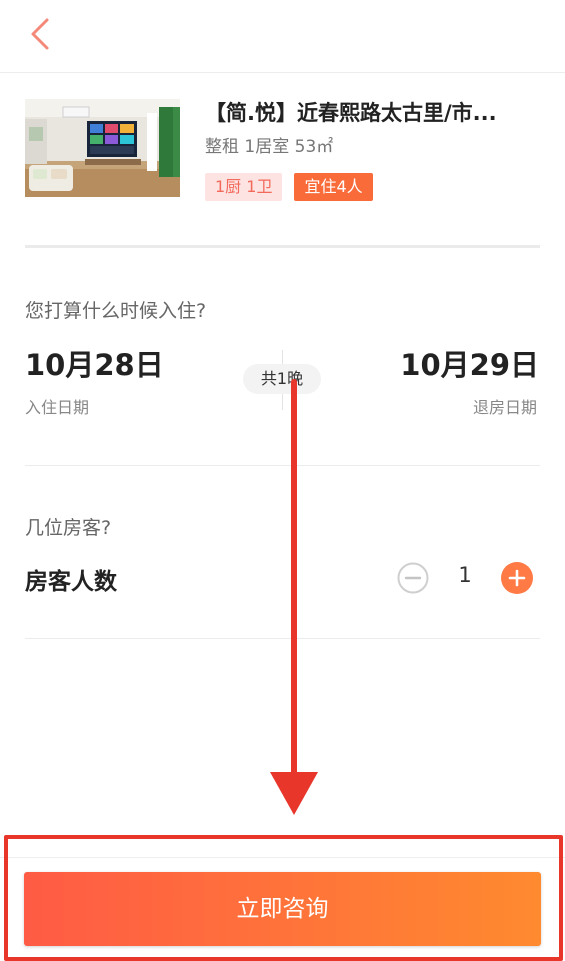 The image size is (565, 961). I want to click on divider-guests, so click(282, 638).